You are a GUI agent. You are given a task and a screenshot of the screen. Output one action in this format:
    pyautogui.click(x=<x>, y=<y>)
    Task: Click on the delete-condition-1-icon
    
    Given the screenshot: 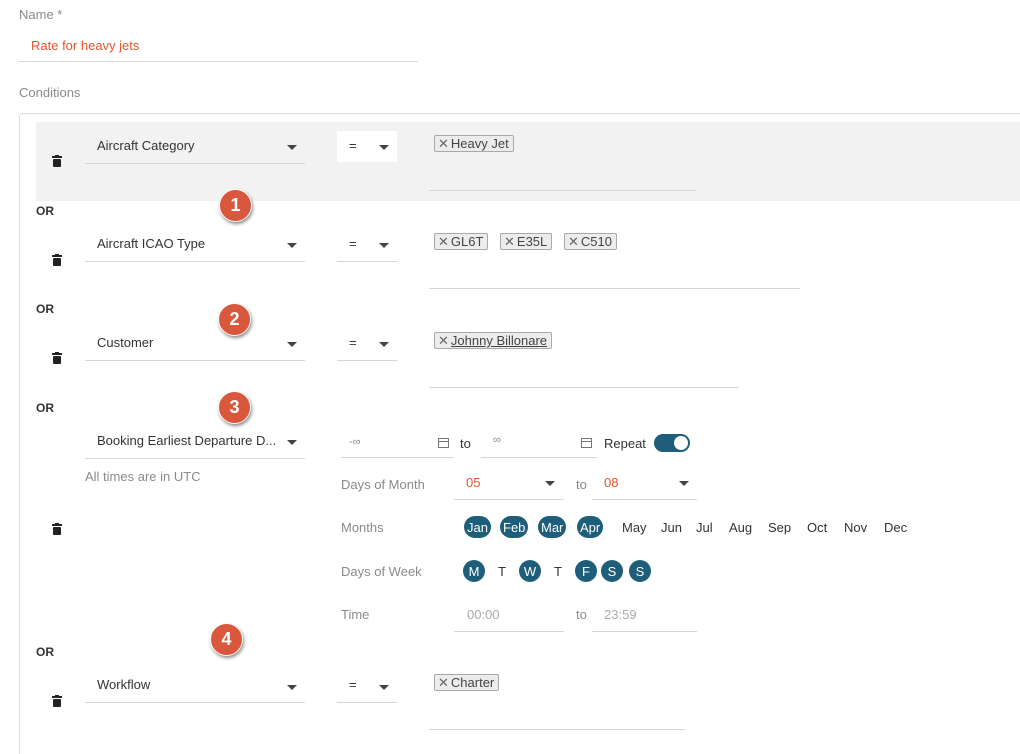 What is the action you would take?
    pyautogui.click(x=57, y=161)
    